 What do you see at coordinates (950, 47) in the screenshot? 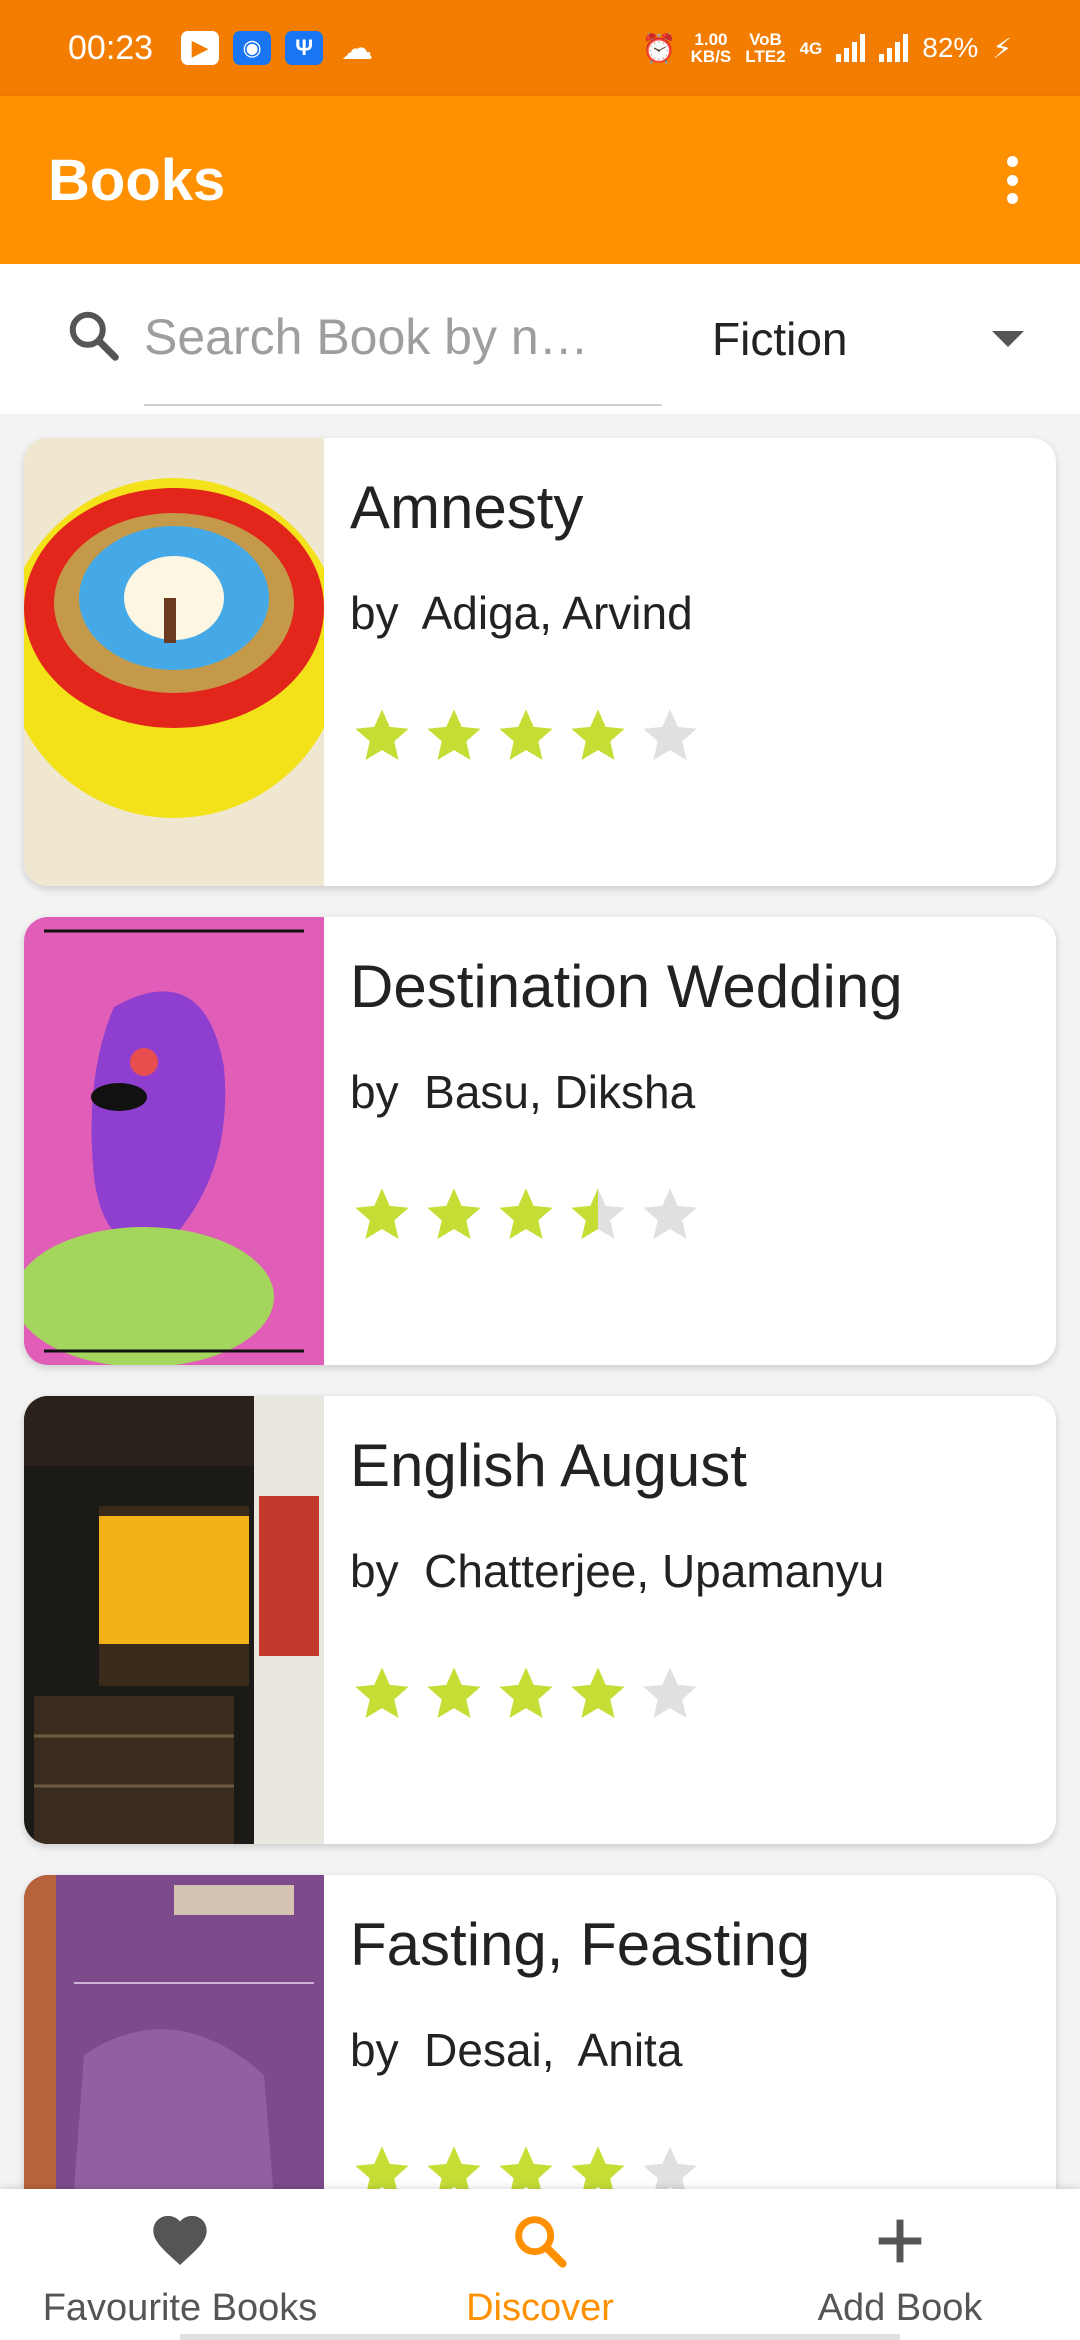
I see `battery-level: 82%` at bounding box center [950, 47].